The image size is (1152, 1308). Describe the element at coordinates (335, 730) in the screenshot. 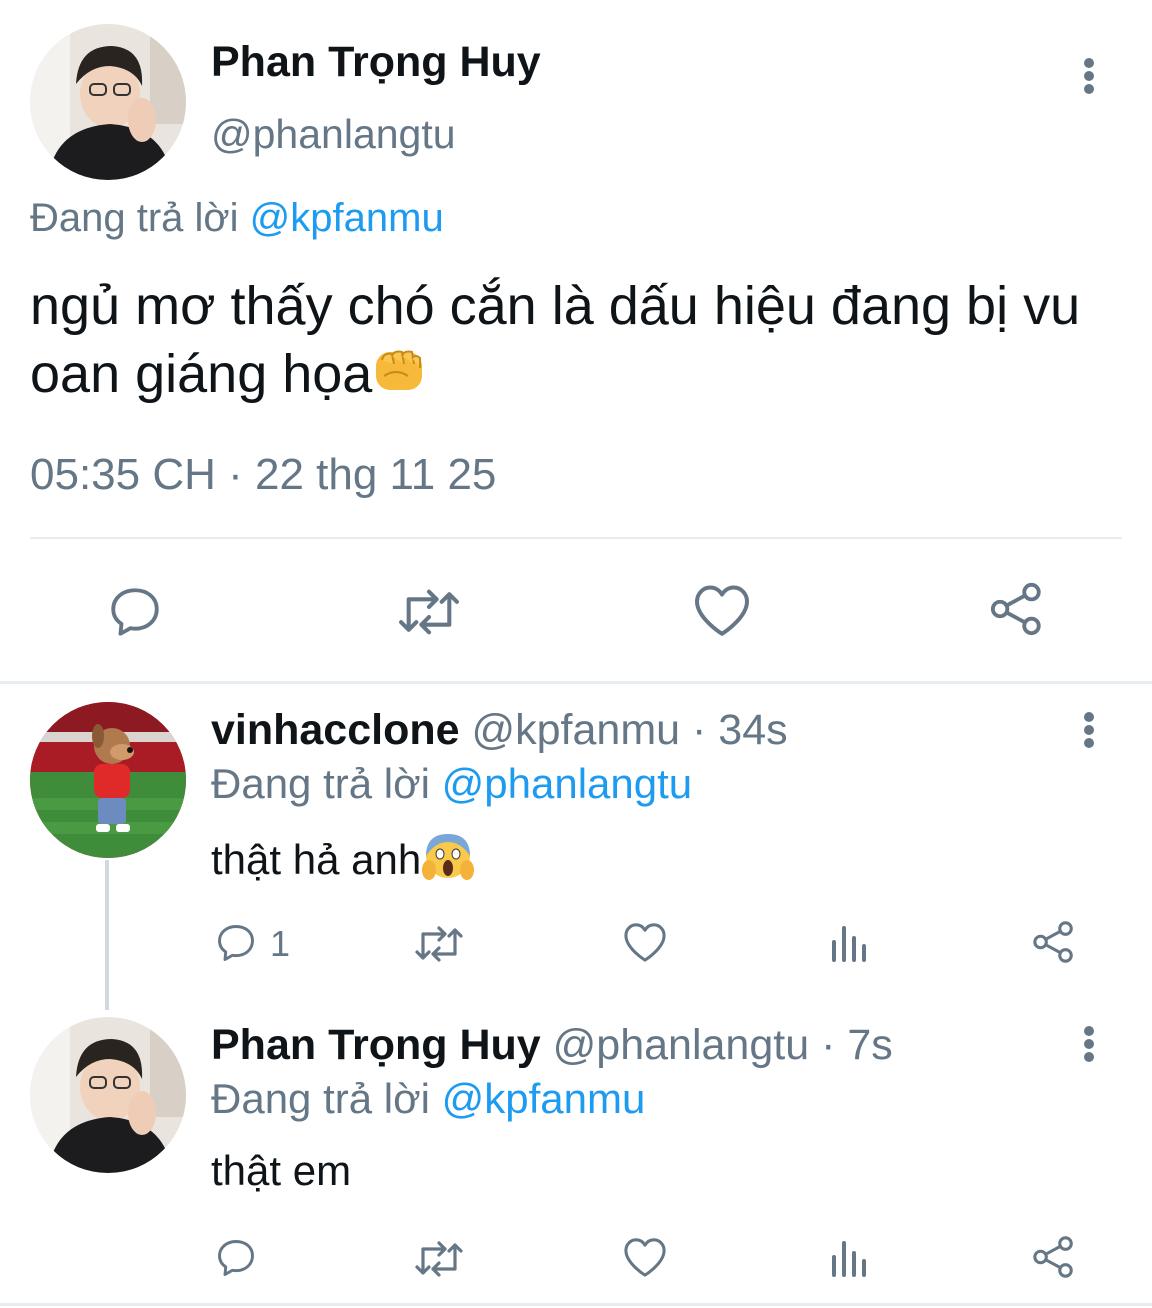

I see `author-name: vinhacclone` at that location.